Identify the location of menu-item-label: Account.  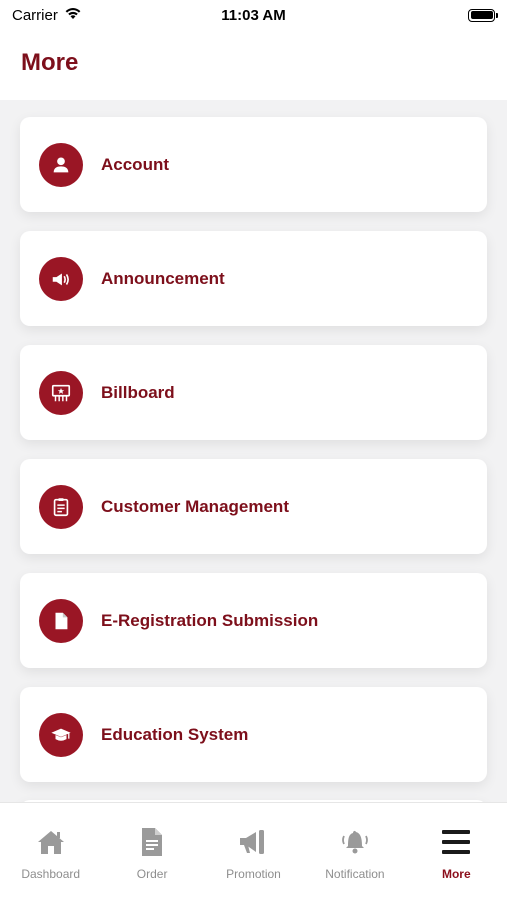
(135, 164).